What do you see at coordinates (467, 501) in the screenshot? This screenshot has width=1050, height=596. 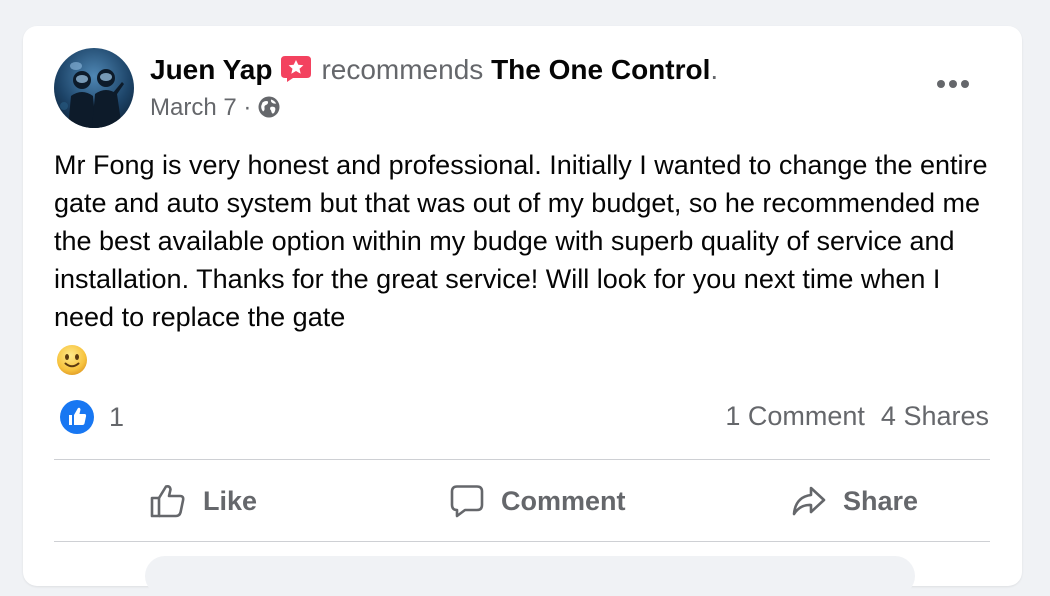 I see `comment-bubble-icon` at bounding box center [467, 501].